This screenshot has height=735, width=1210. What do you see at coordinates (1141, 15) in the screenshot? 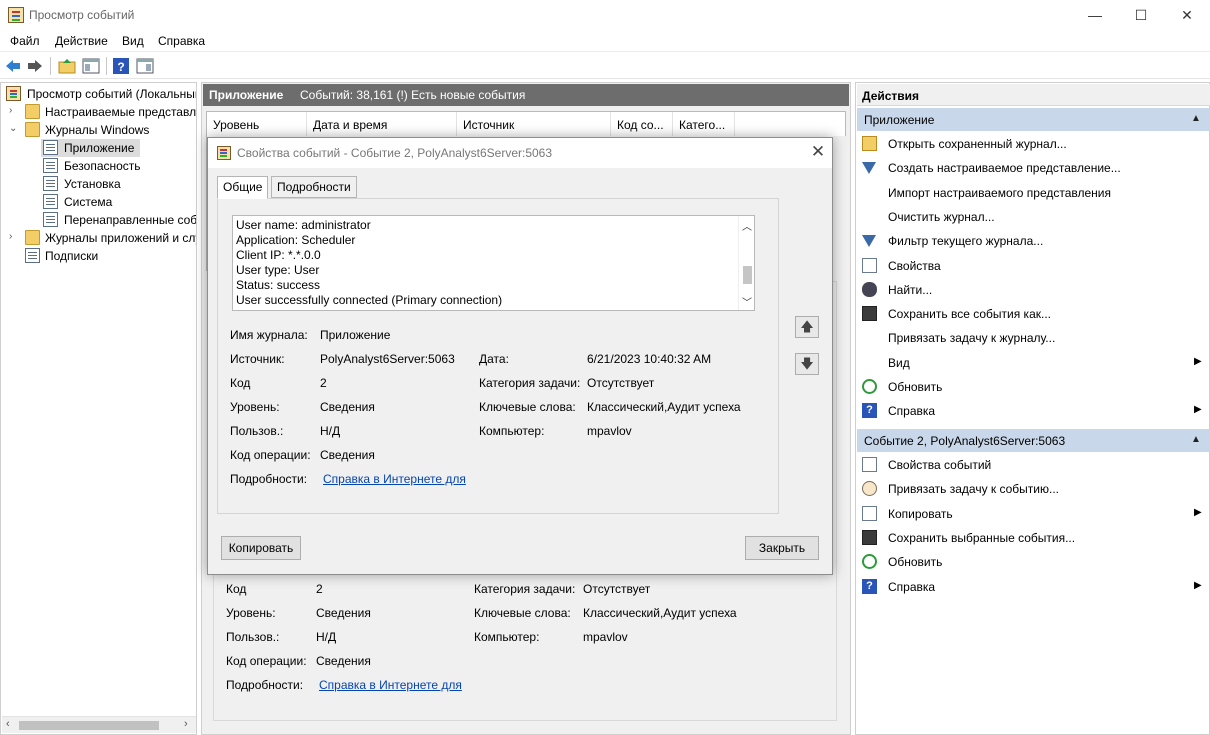
I see `maximize-button: ☐` at bounding box center [1141, 15].